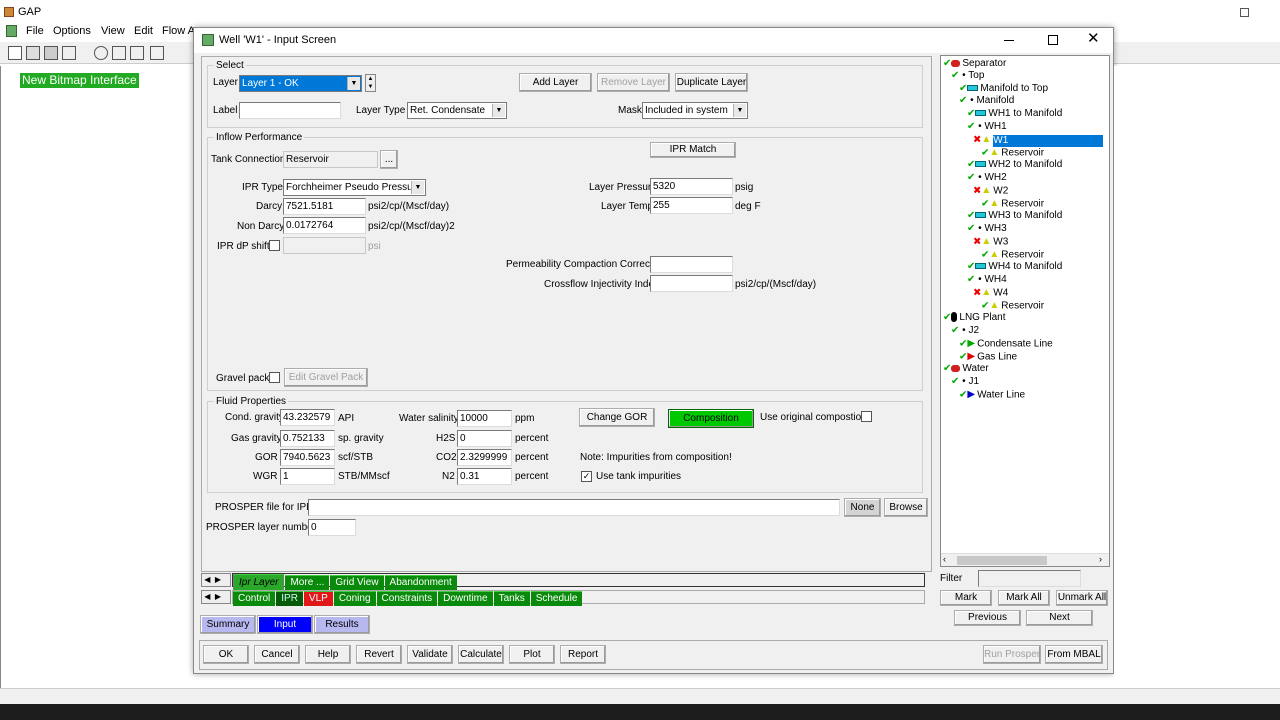  Describe the element at coordinates (307, 417) in the screenshot. I see `cond-gravity-input: 43.232579` at that location.